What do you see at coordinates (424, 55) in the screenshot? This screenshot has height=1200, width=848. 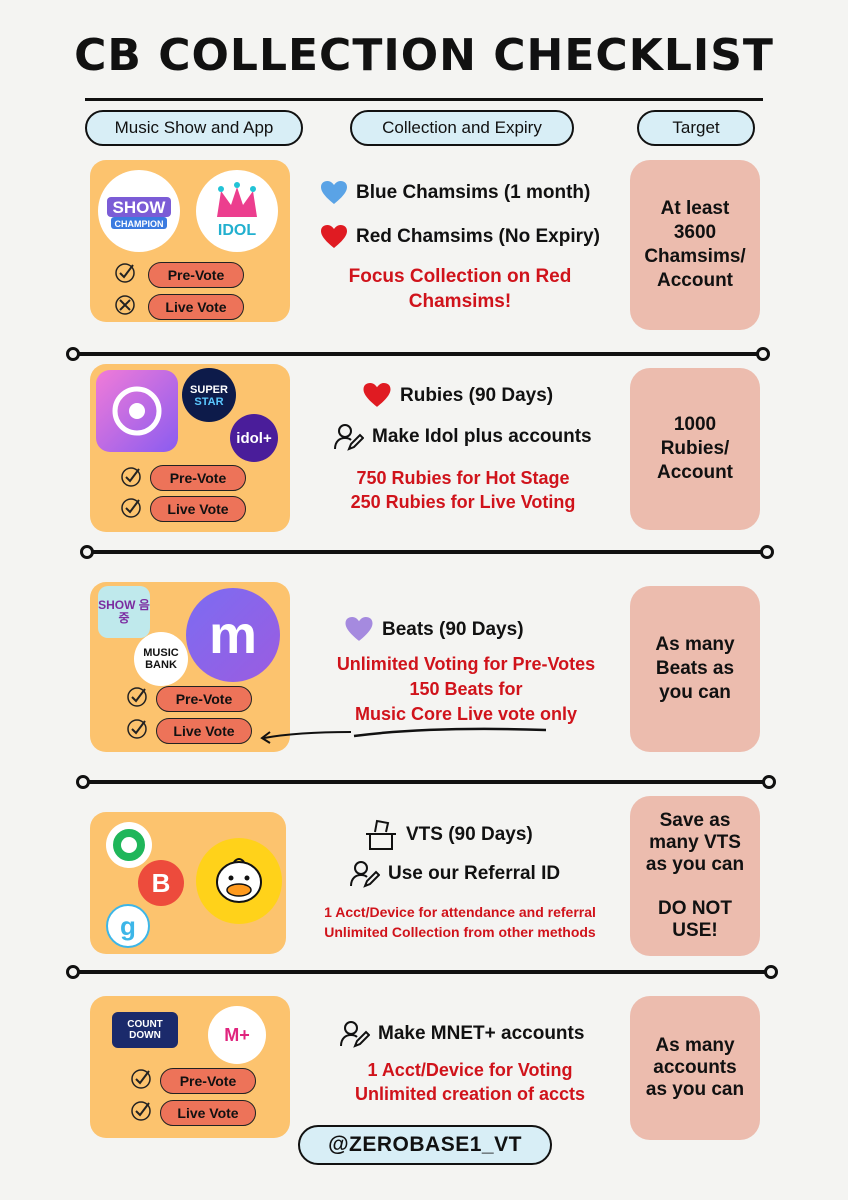 I see `page-title: CB COLLECTION CHECKLIST` at bounding box center [424, 55].